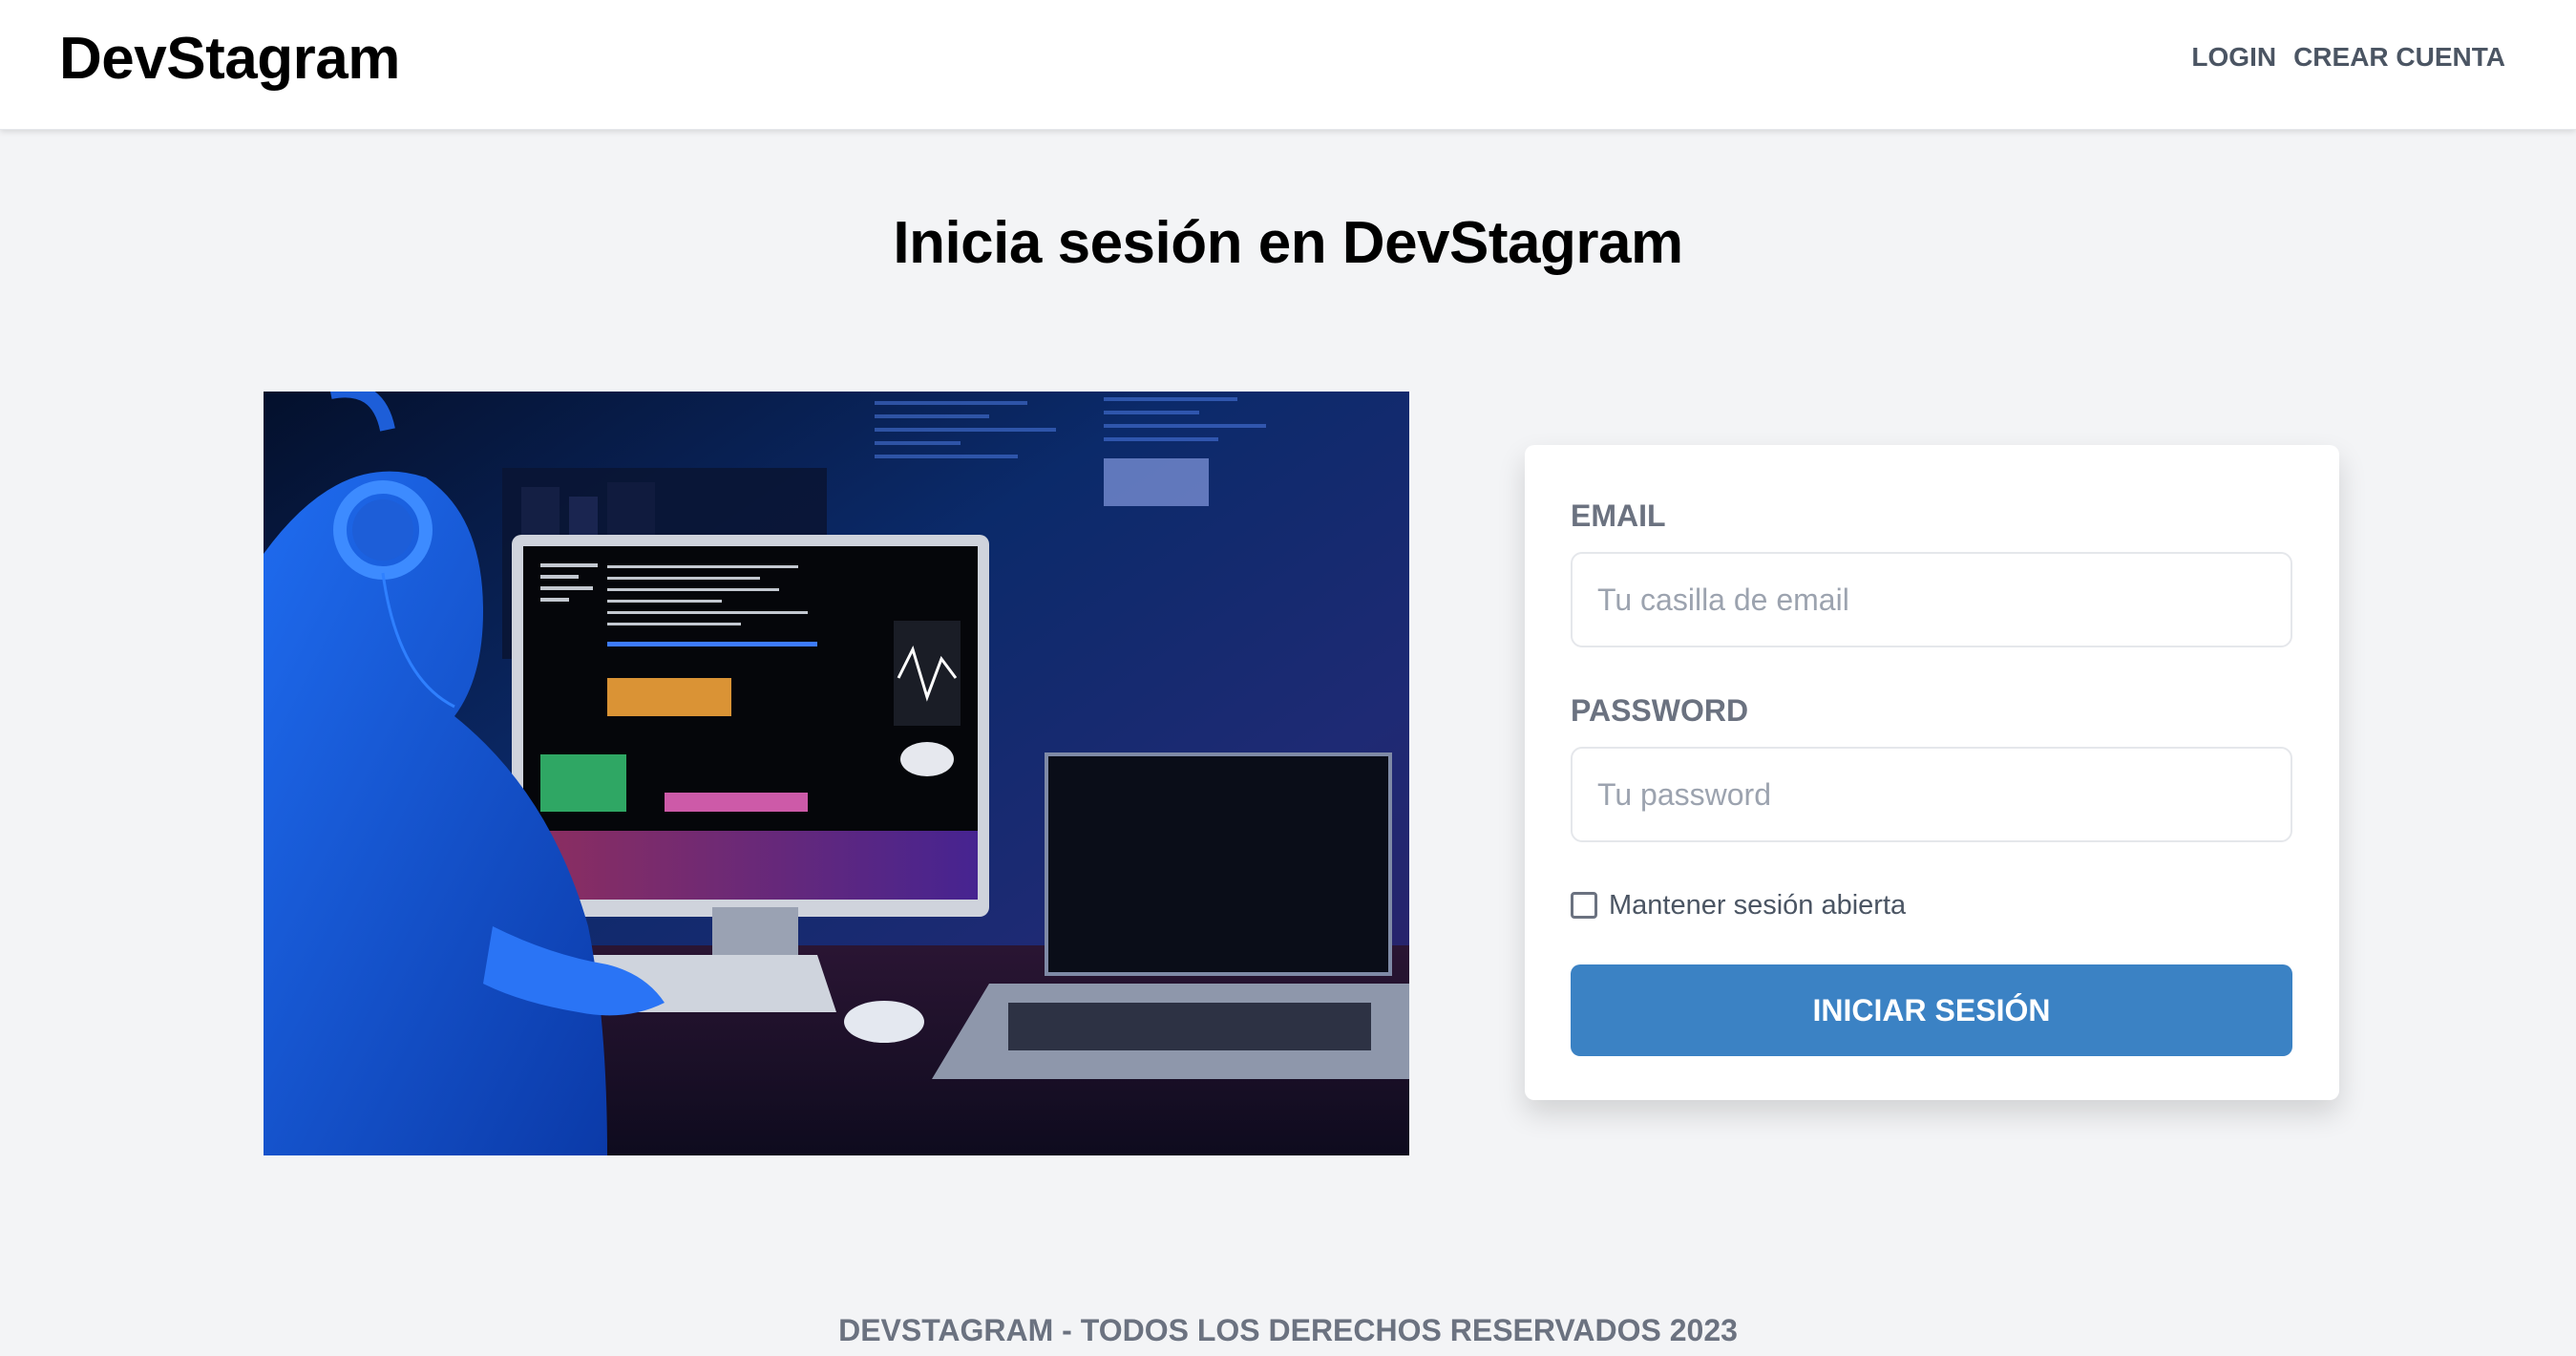 The height and width of the screenshot is (1356, 2576). Describe the element at coordinates (1931, 794) in the screenshot. I see `password-input` at that location.